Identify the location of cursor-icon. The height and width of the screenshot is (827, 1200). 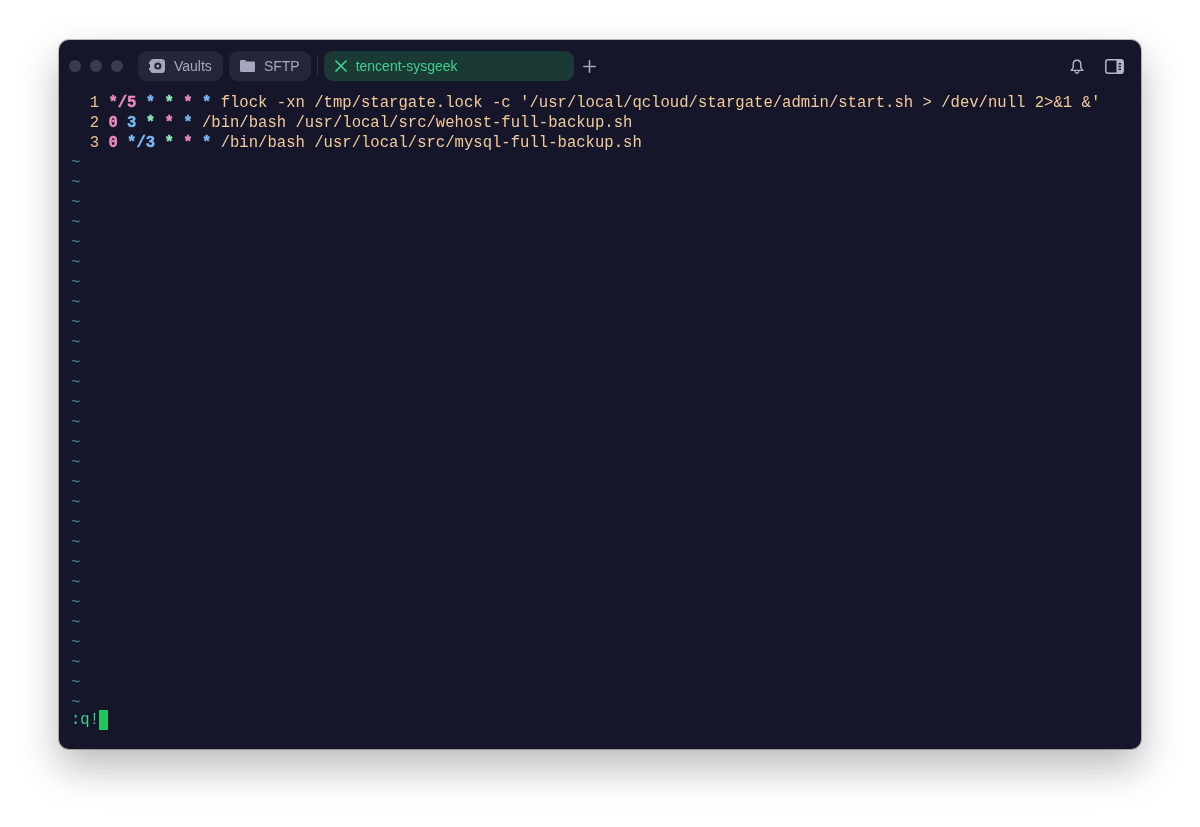
(104, 720).